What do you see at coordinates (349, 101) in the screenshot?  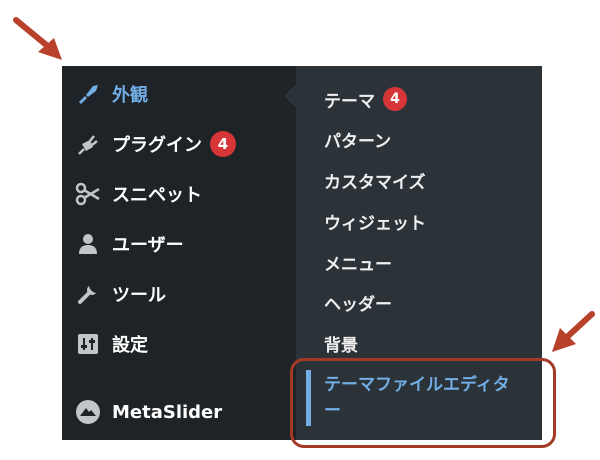 I see `submenu-item-label: テーマ` at bounding box center [349, 101].